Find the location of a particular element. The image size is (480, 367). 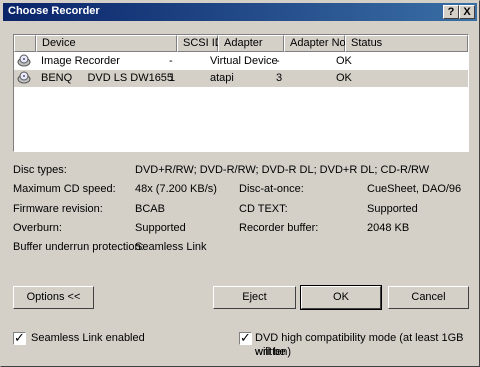

scsi-id: 1 is located at coordinates (172, 78).